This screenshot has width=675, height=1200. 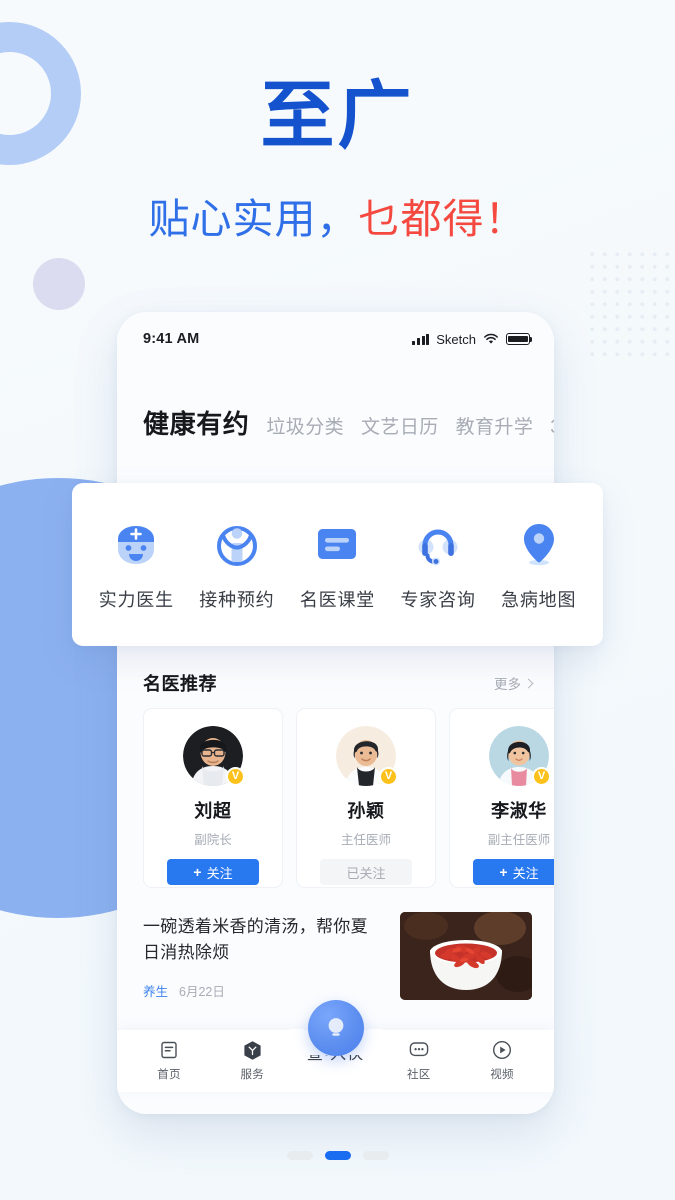 What do you see at coordinates (502, 1050) in the screenshot?
I see `video-play-icon` at bounding box center [502, 1050].